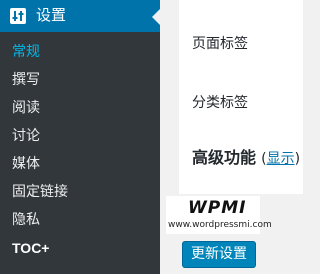 This screenshot has width=320, height=274. Describe the element at coordinates (51, 15) in the screenshot. I see `settings-menu-label: 设置` at that location.